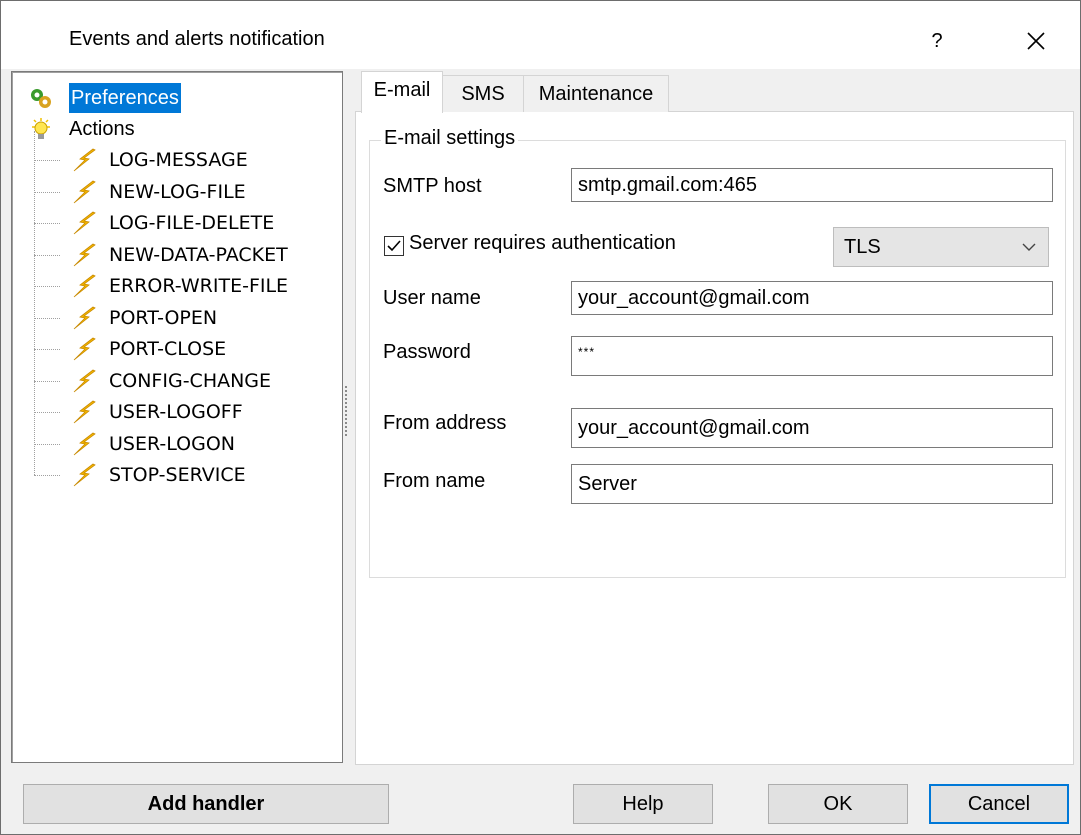  I want to click on tree-node-label: USER-LOGOFF, so click(176, 412).